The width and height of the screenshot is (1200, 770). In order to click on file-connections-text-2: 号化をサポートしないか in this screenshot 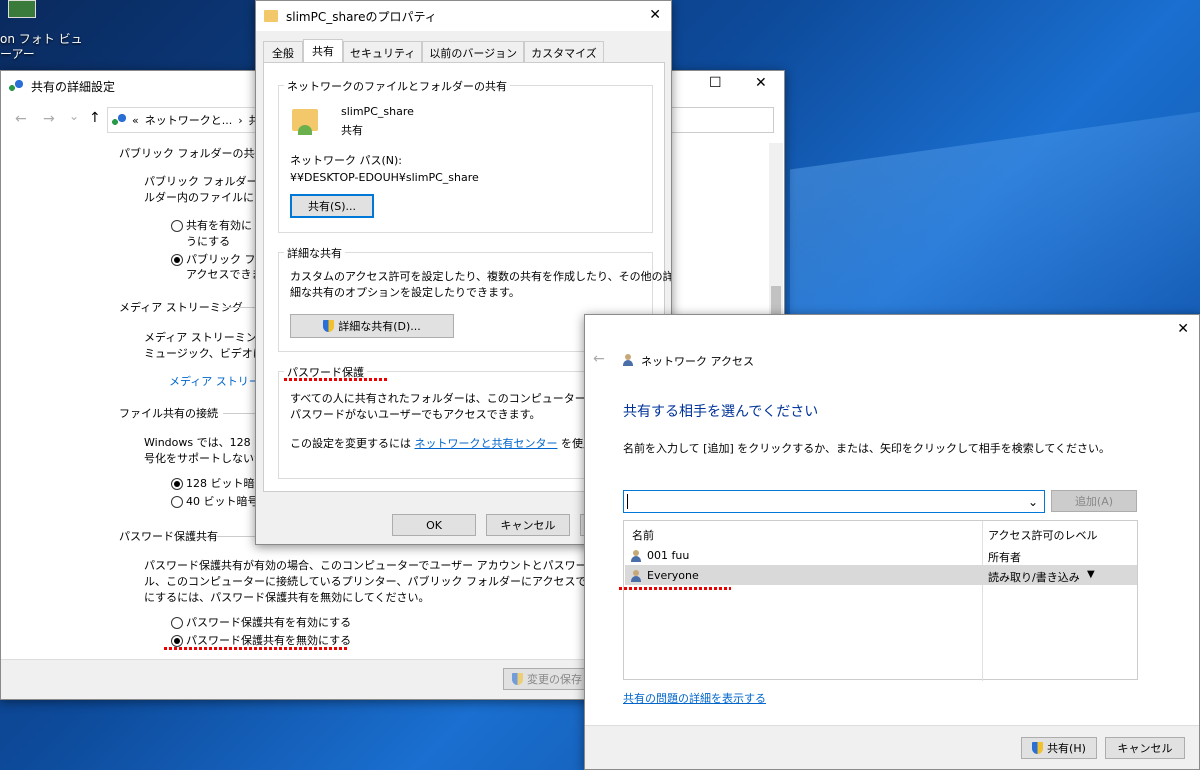, I will do `click(204, 458)`.